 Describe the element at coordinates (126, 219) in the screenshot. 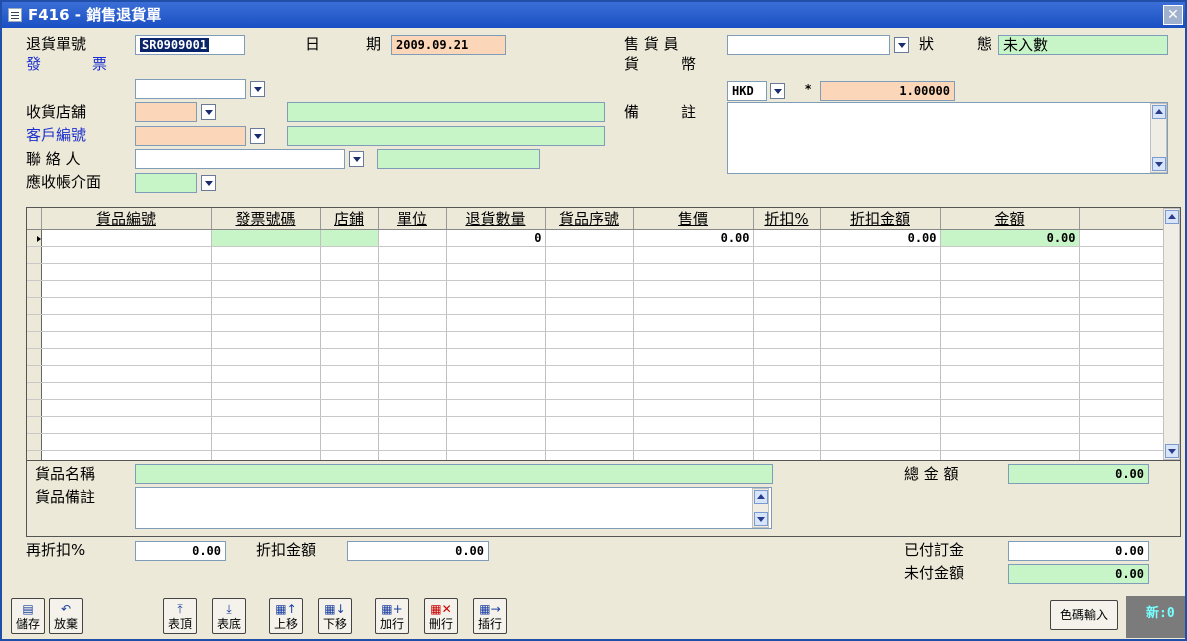

I see `grid-header-col-0: 貨品編號` at that location.